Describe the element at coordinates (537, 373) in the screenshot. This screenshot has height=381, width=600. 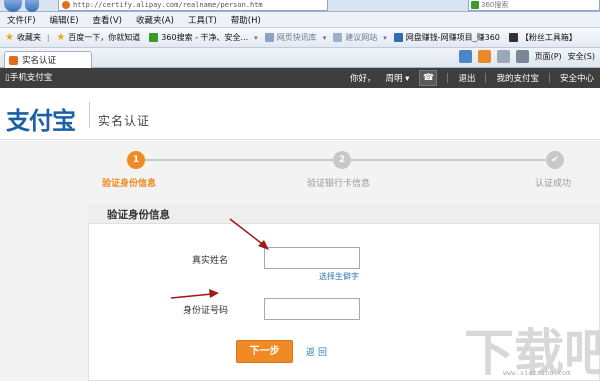
I see `watermark-url: www.xiazaiba.com` at that location.